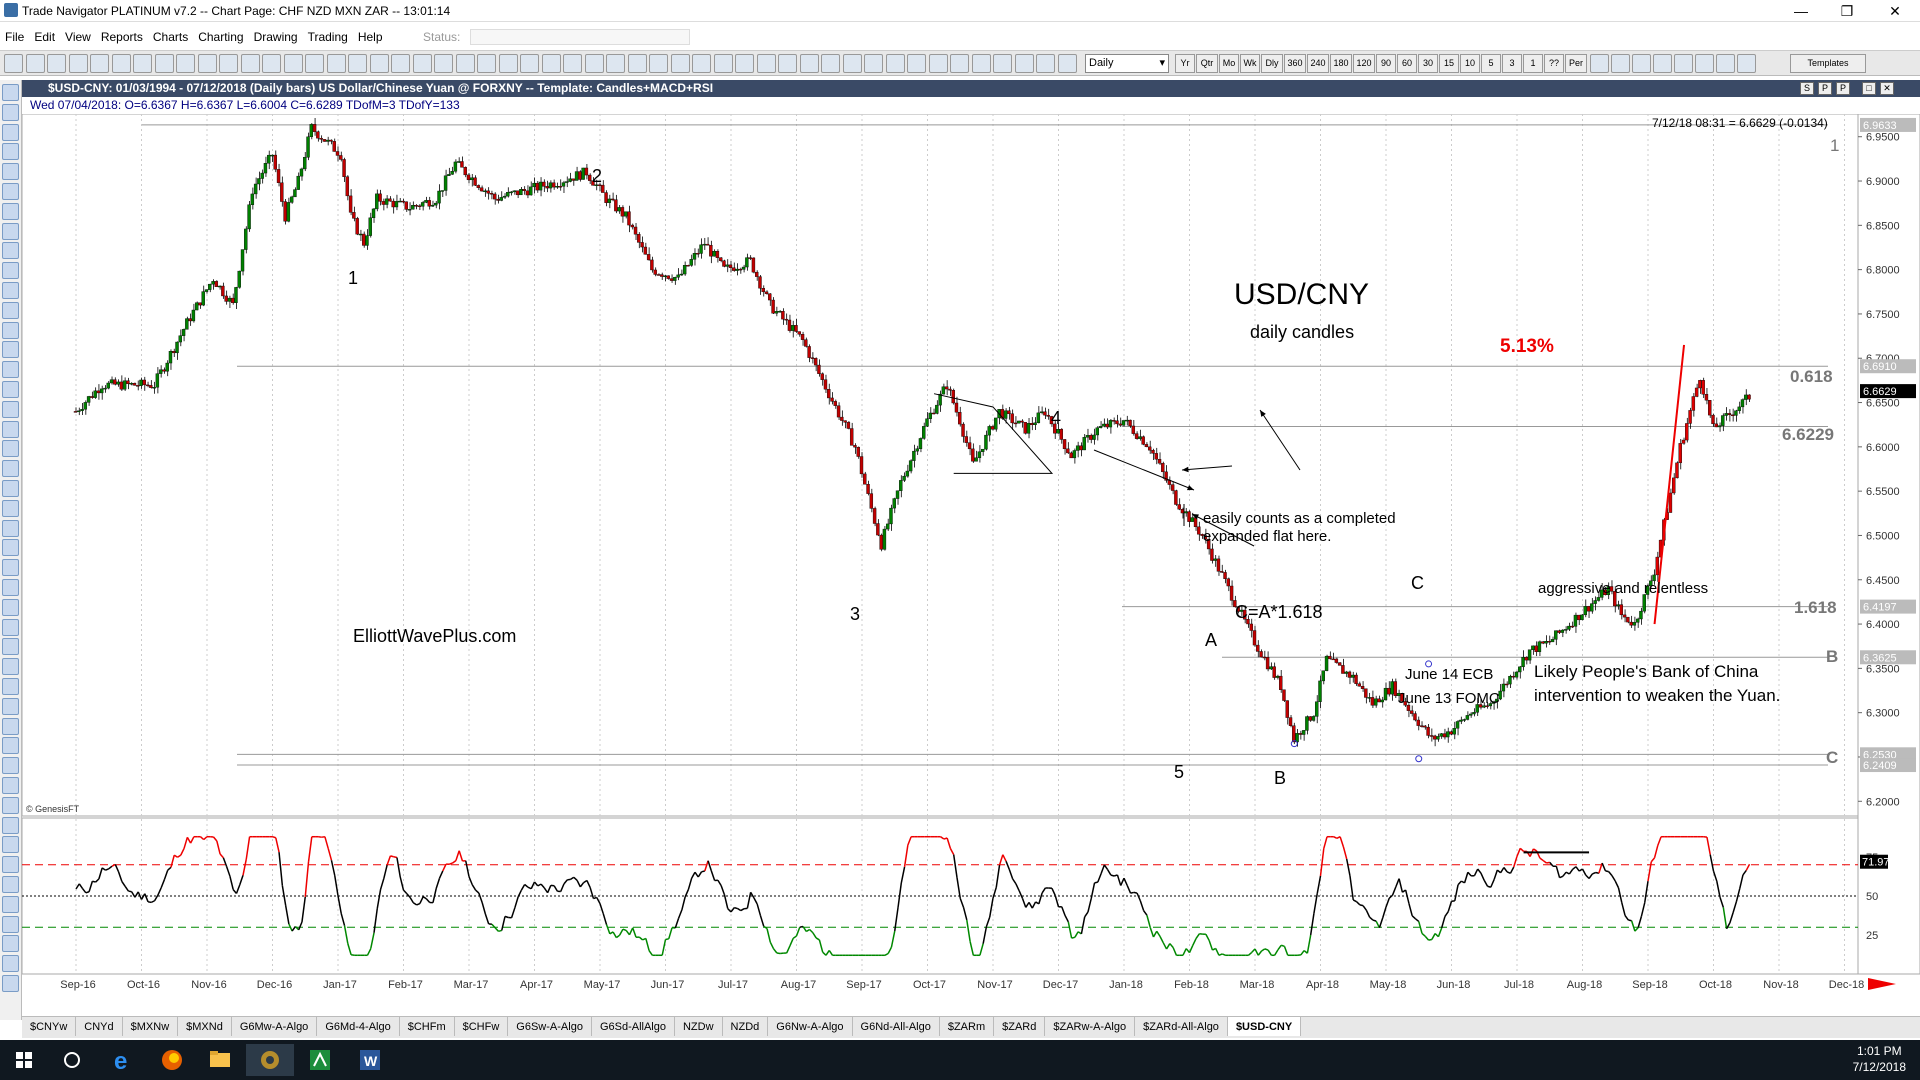 The height and width of the screenshot is (1080, 1920). I want to click on cortana-search-icon, so click(72, 1060).